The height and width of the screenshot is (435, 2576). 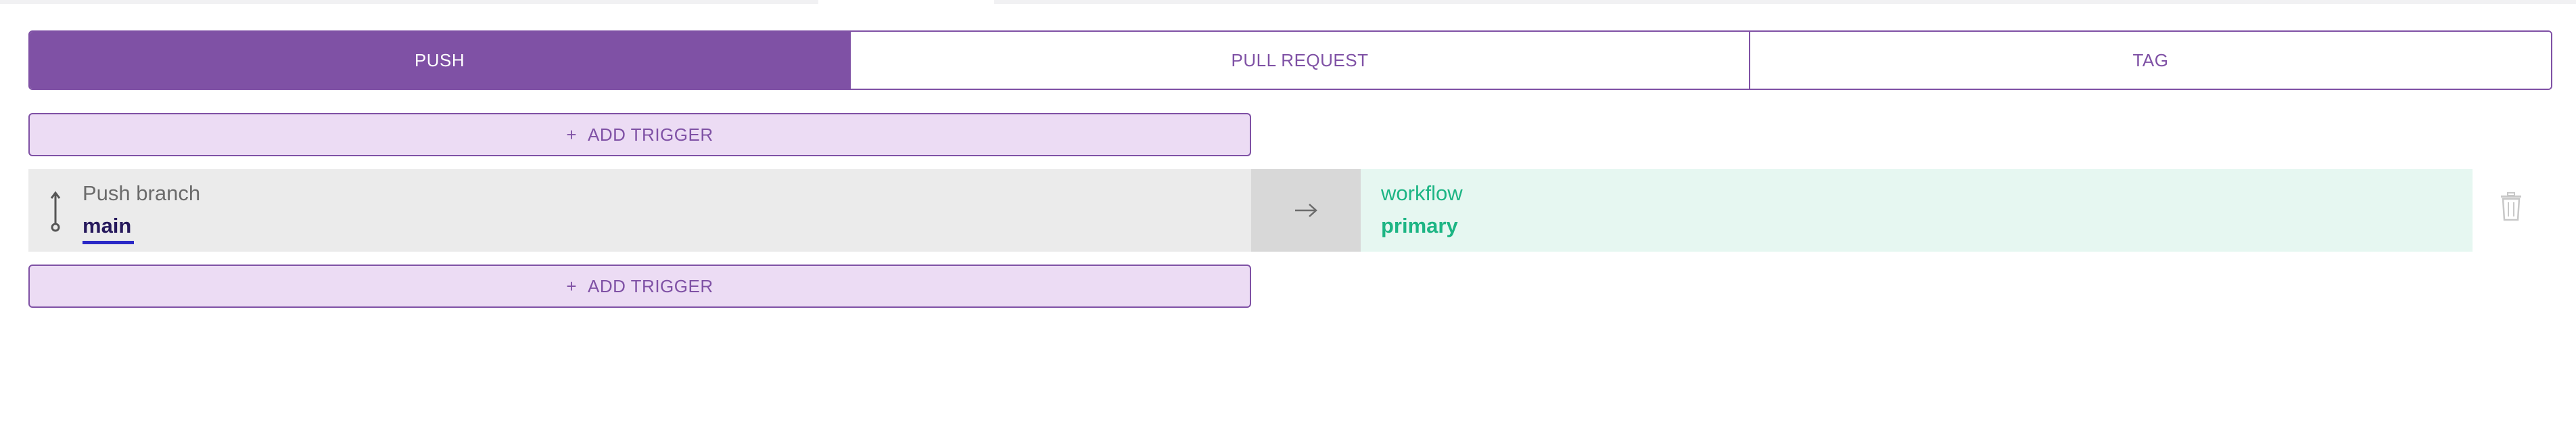 What do you see at coordinates (1306, 211) in the screenshot?
I see `arrow-right-icon` at bounding box center [1306, 211].